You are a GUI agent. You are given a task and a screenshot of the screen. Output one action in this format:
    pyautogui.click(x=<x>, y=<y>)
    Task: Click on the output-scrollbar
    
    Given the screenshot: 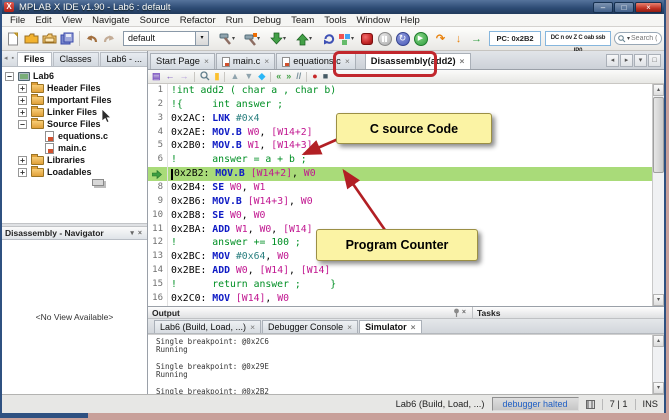 What is the action you would take?
    pyautogui.click(x=658, y=364)
    